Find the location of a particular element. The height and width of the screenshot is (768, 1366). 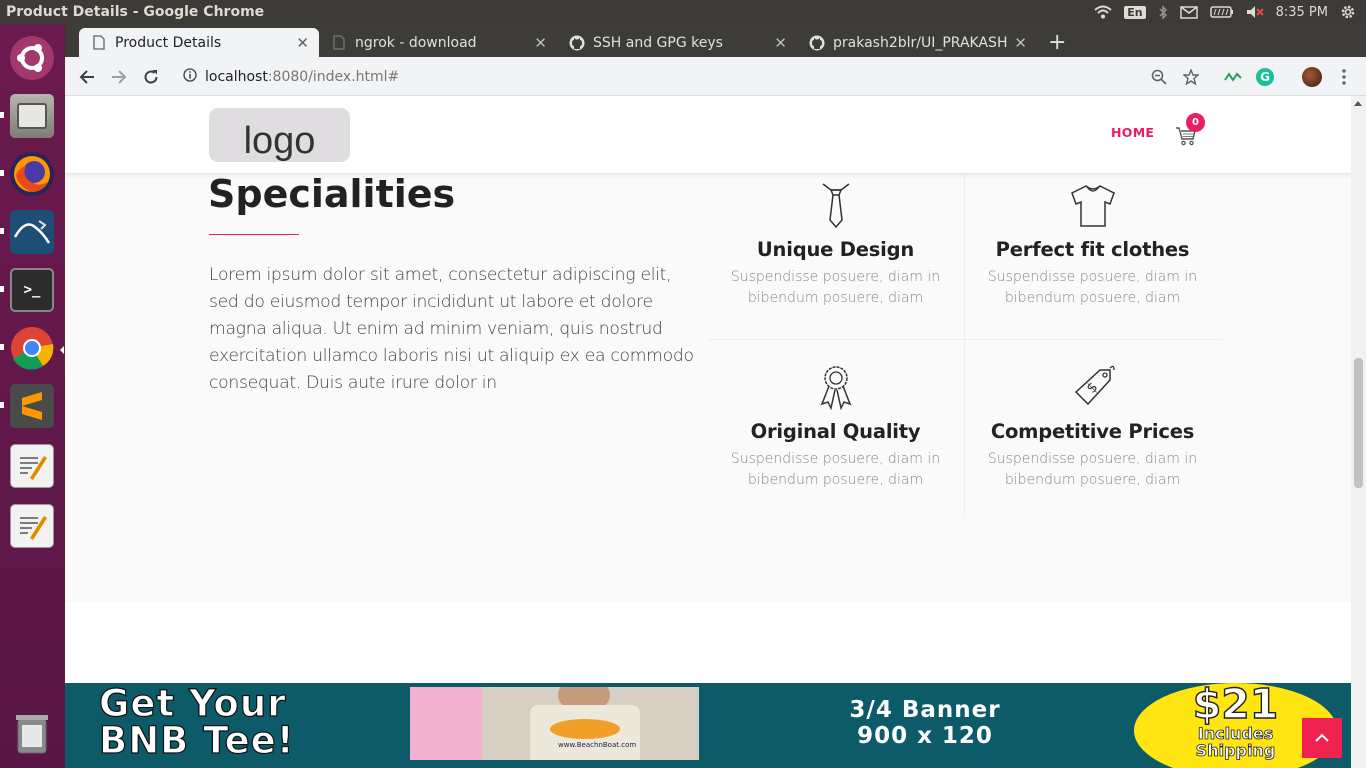

browser-toolbar: localhost:8080/index.html# G is located at coordinates (715, 76).